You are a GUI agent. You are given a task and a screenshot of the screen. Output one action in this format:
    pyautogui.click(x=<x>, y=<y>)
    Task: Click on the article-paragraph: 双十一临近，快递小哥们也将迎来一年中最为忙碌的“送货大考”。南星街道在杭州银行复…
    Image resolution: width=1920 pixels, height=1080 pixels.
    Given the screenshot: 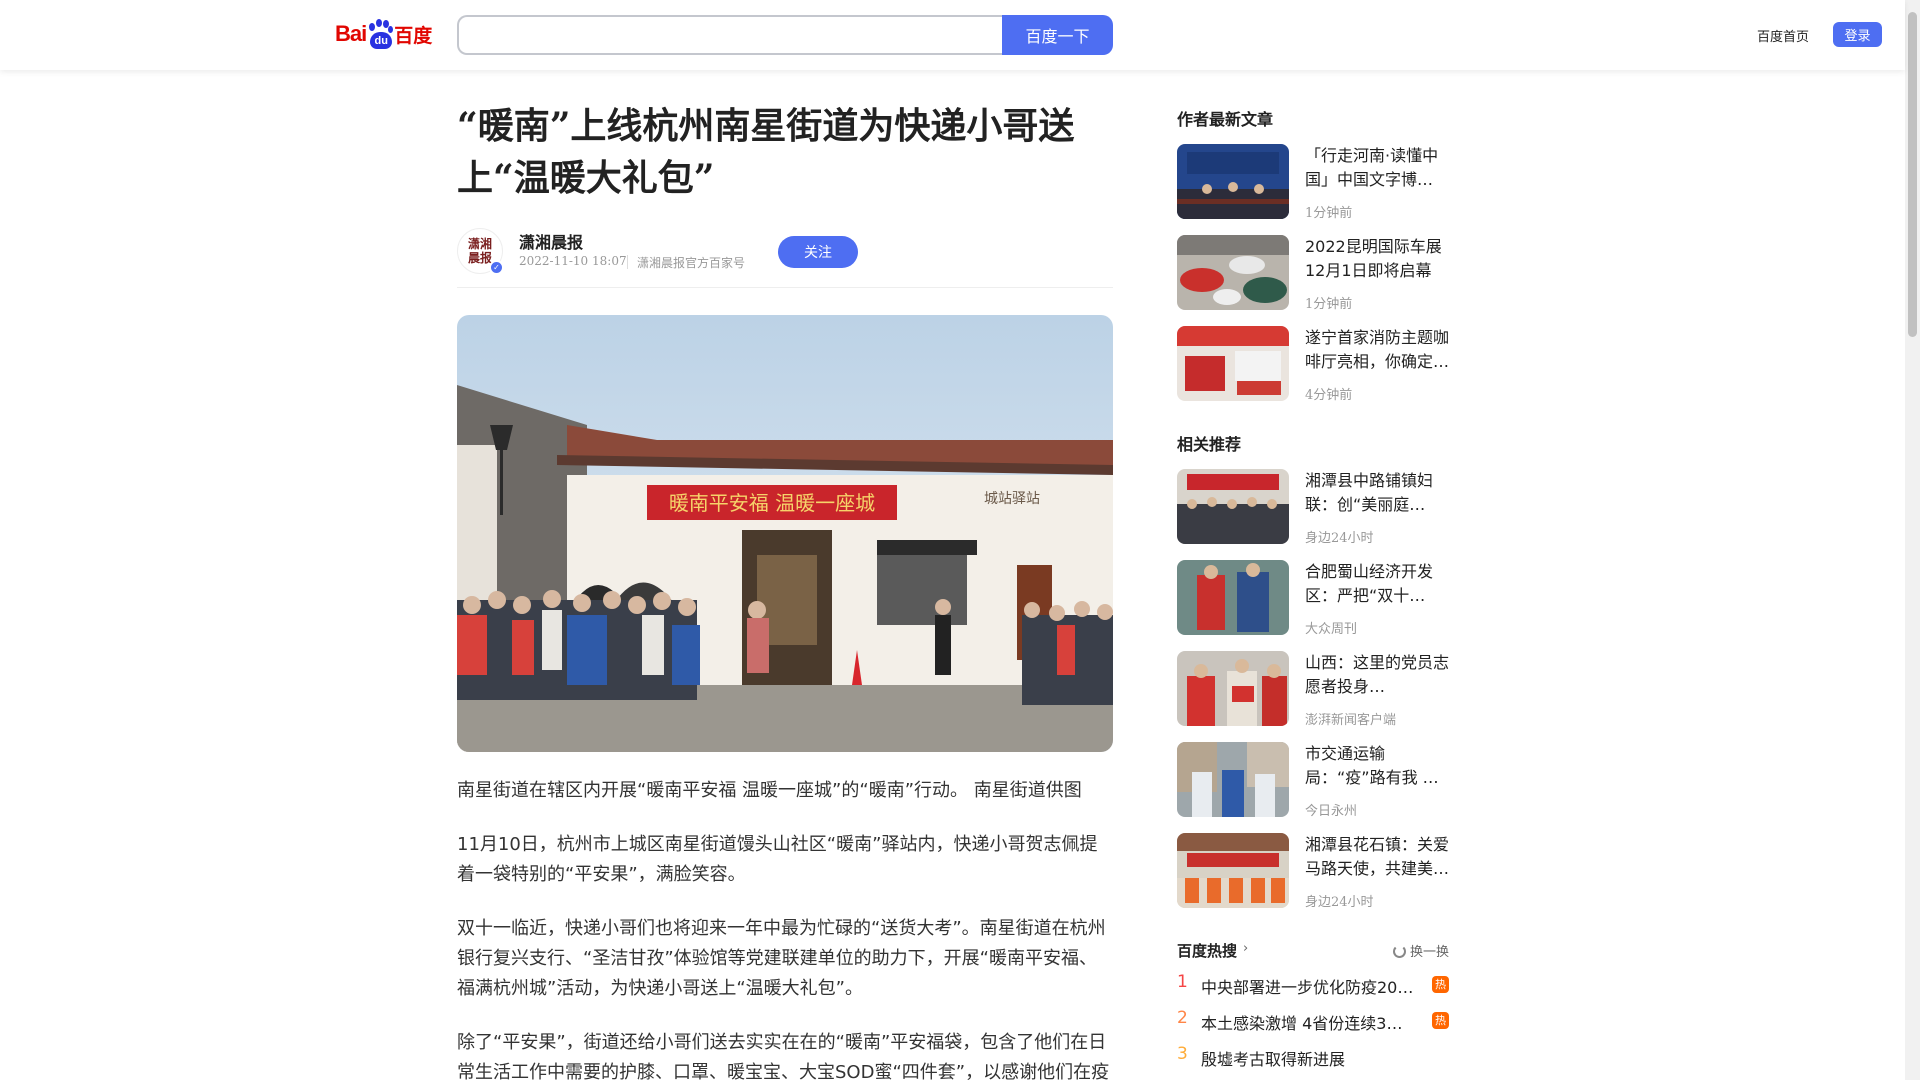 What is the action you would take?
    pyautogui.click(x=781, y=958)
    